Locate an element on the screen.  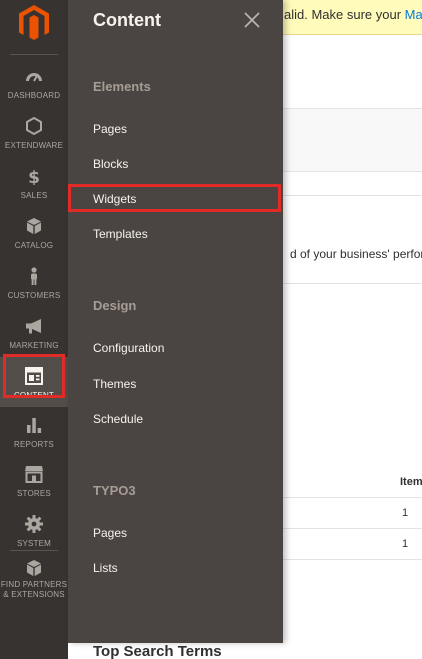
nav-item-label: REPORTS is located at coordinates (34, 444).